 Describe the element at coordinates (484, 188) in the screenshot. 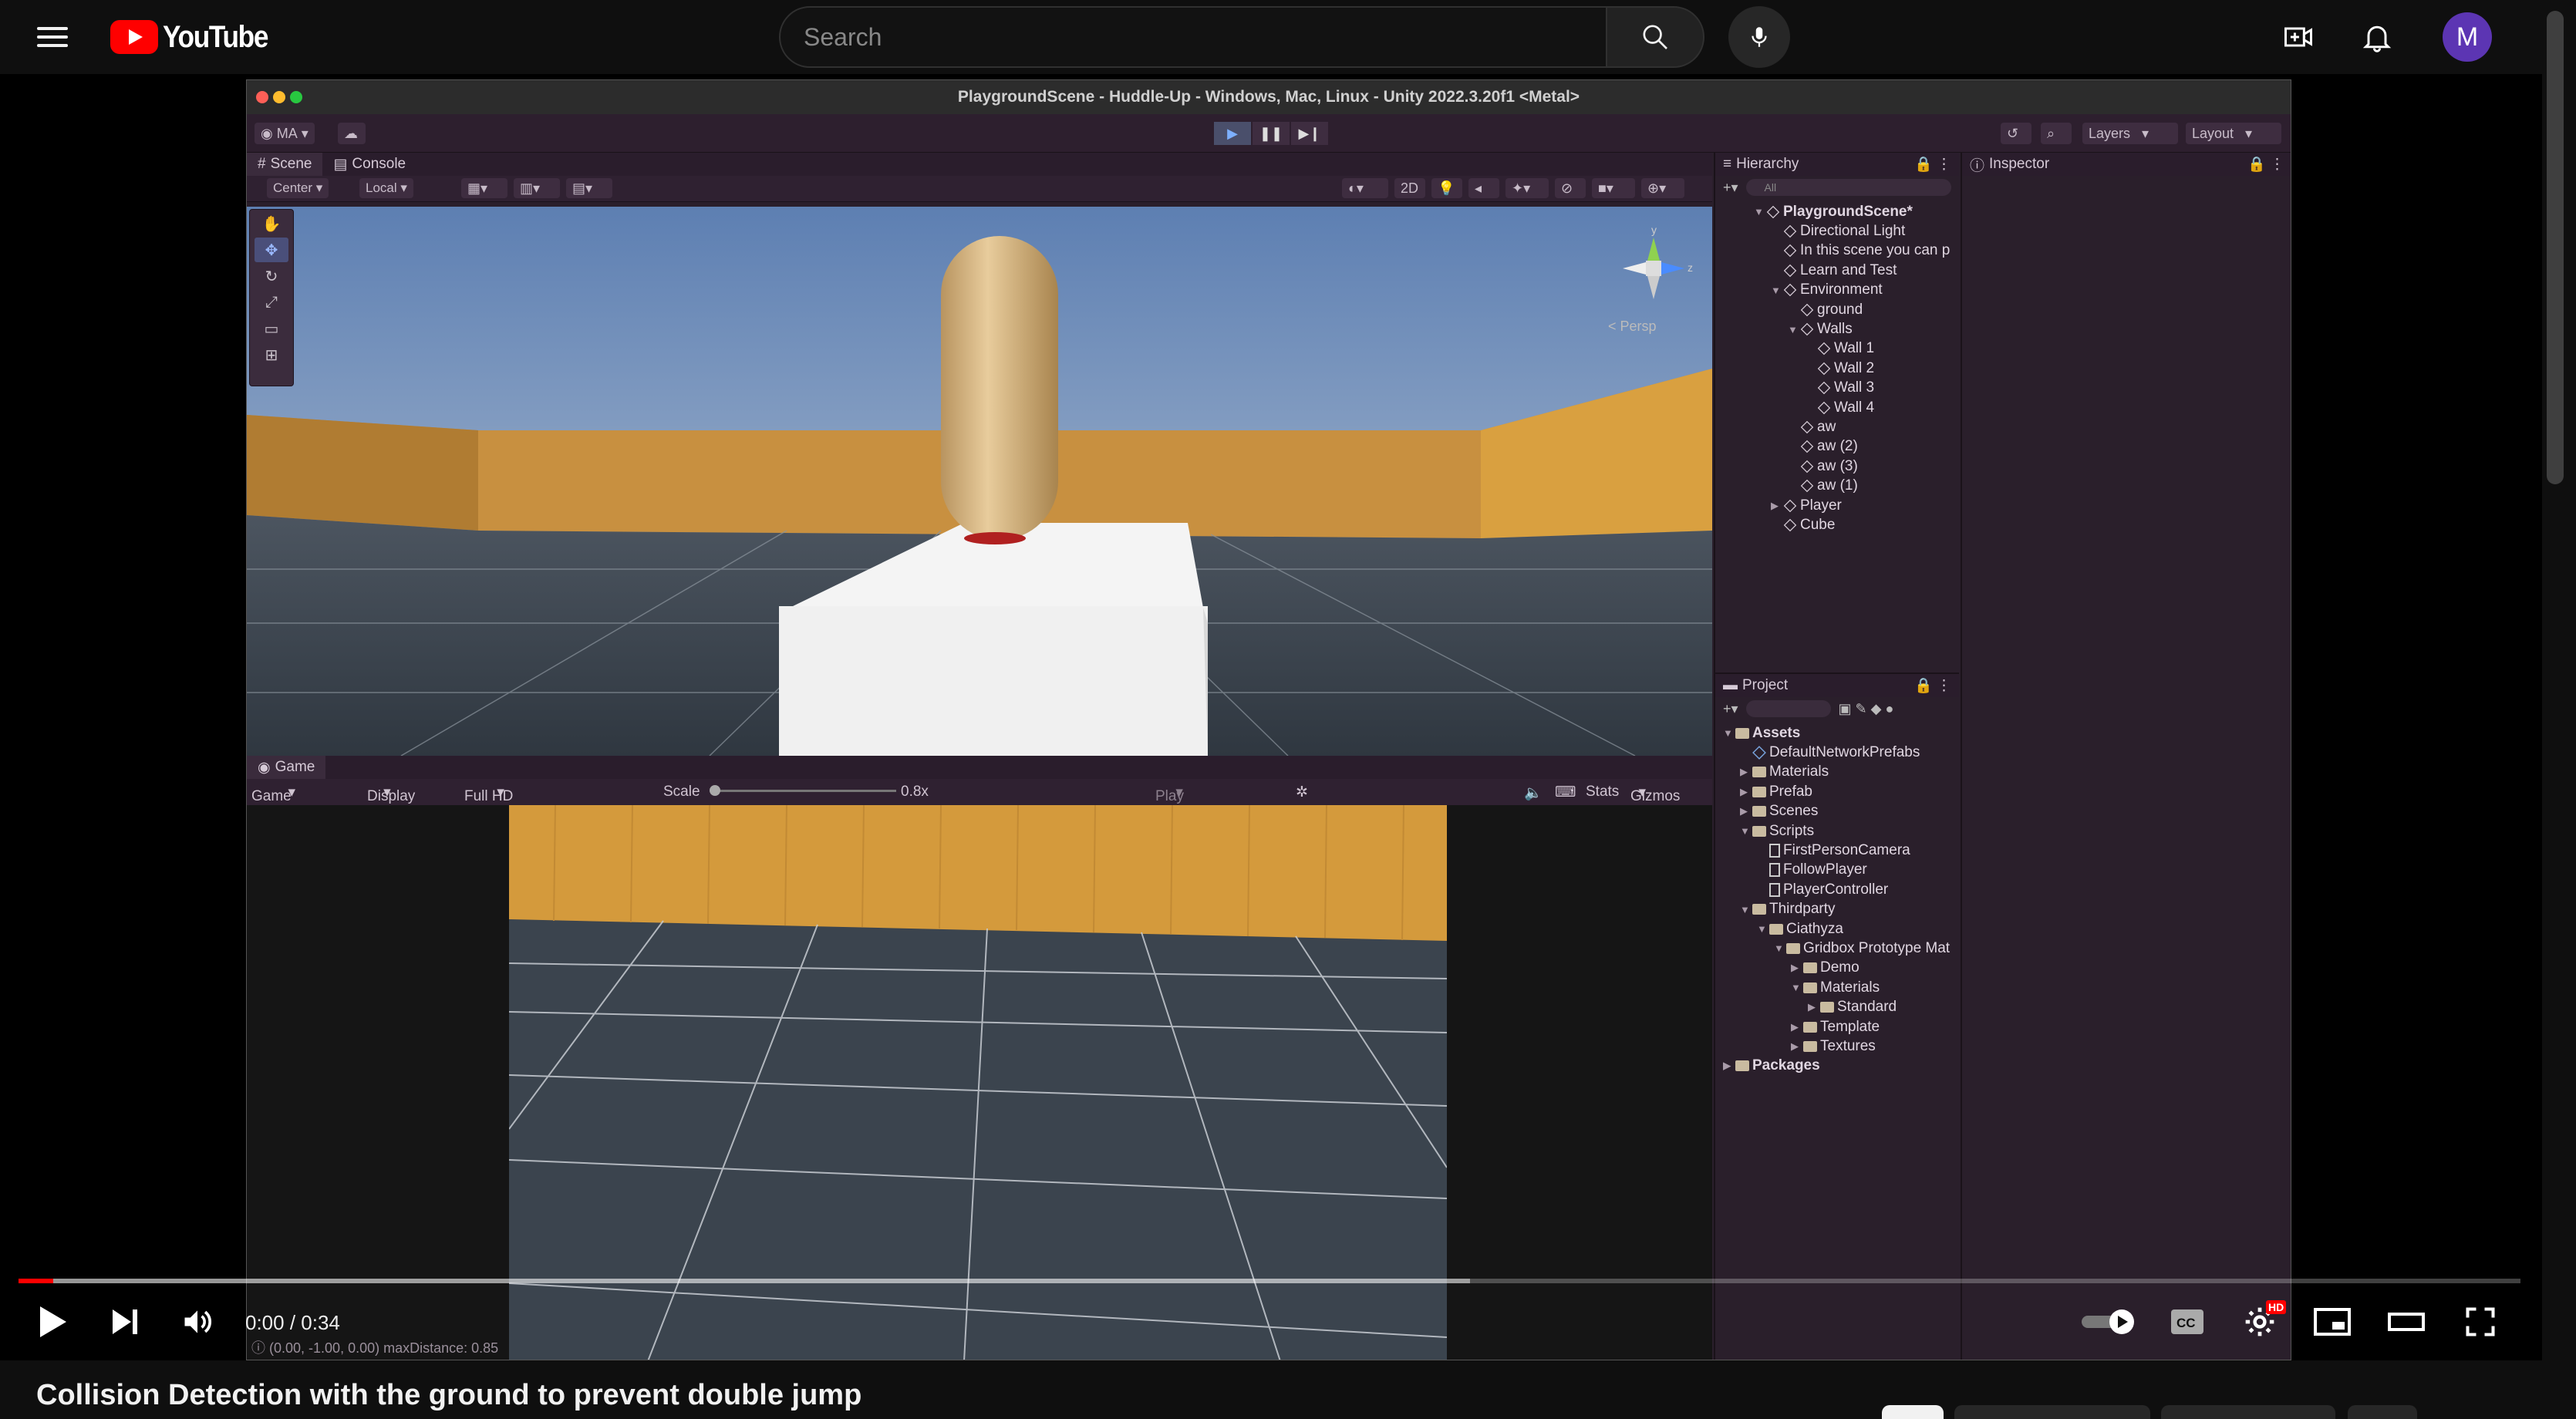

I see `grid-snap-icon: ▦▾` at that location.